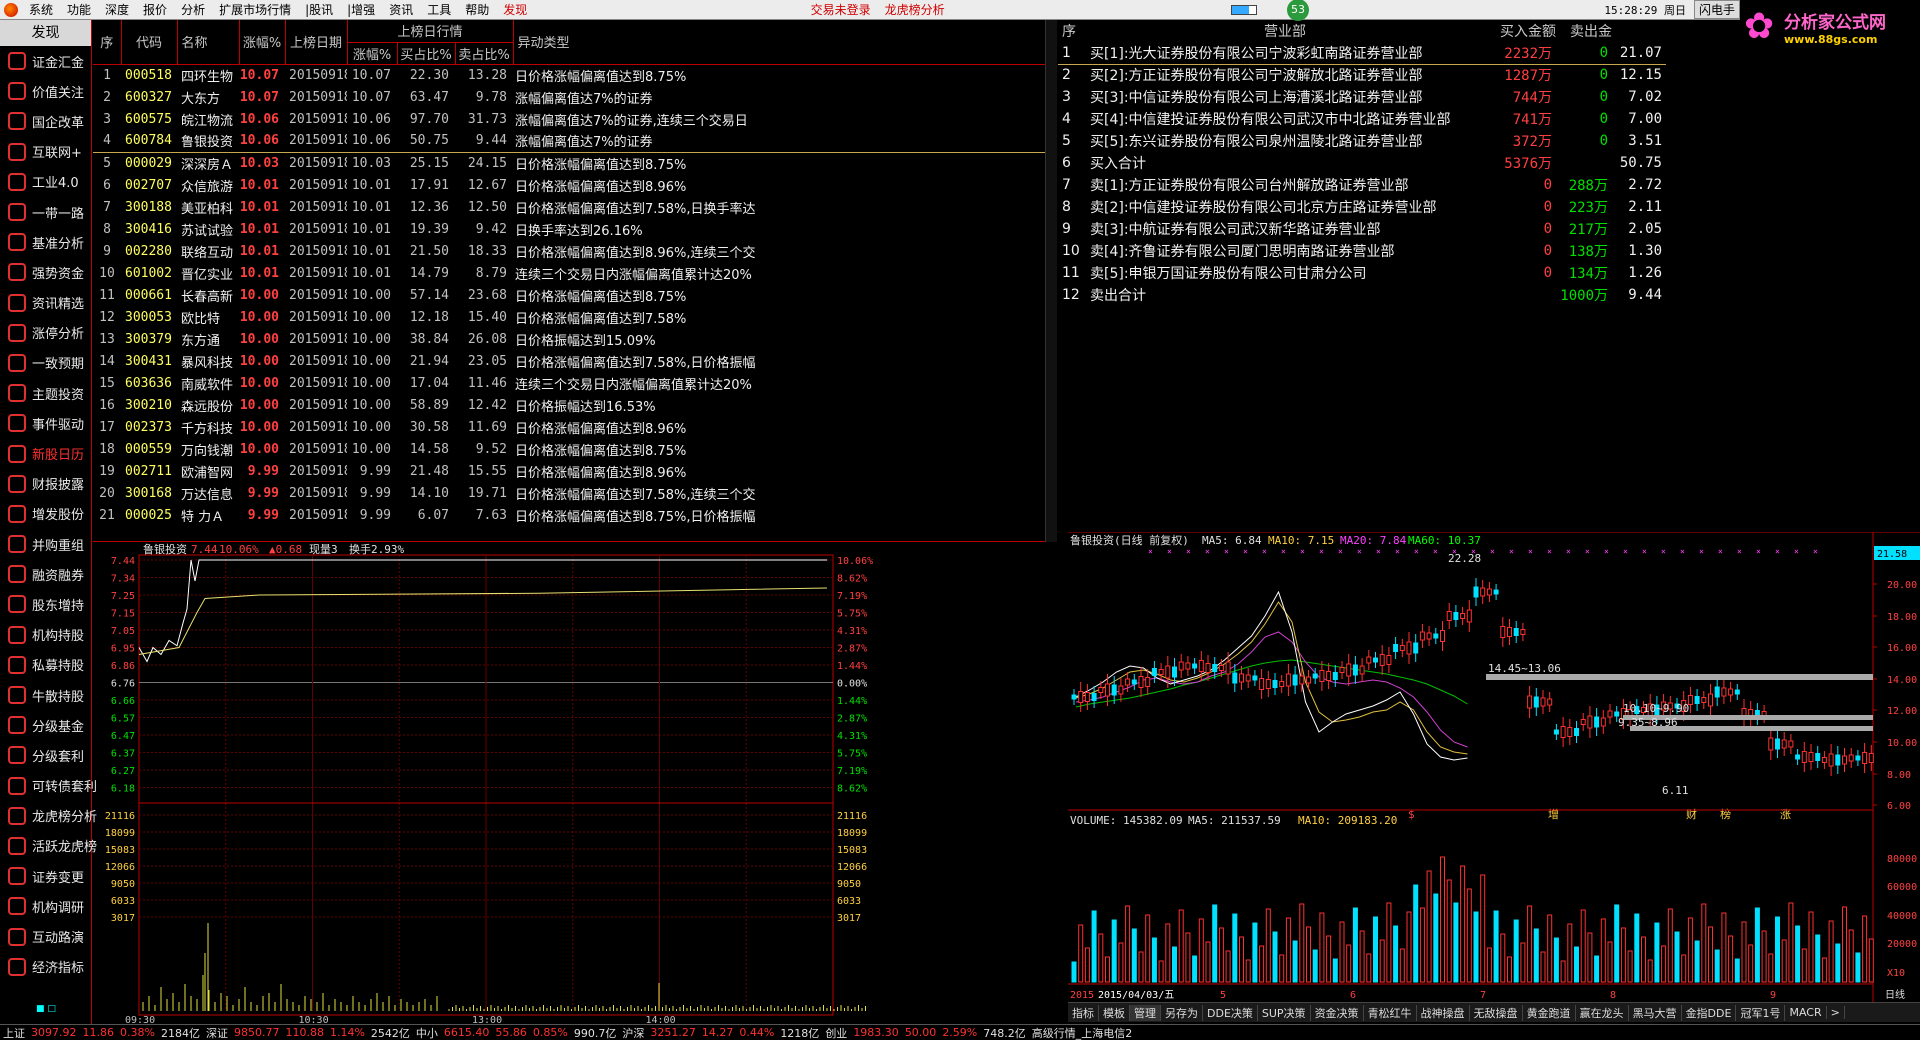 The width and height of the screenshot is (1920, 1040). What do you see at coordinates (45, 363) in the screenshot?
I see `sidebar-item-10: 一致预期` at bounding box center [45, 363].